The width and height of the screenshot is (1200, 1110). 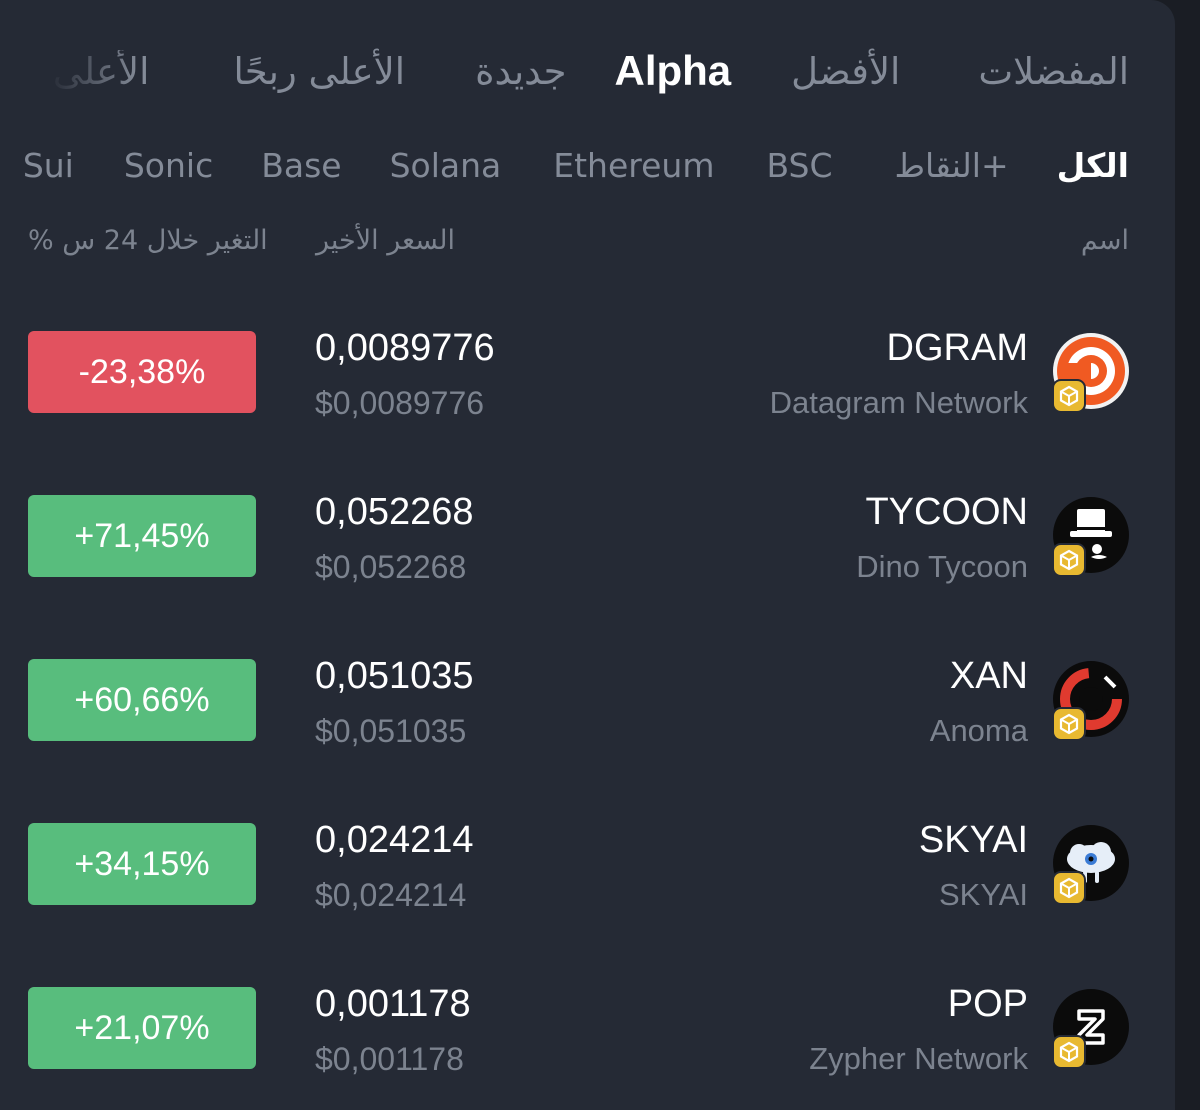 I want to click on token-symbol: TYCOON, so click(x=946, y=512).